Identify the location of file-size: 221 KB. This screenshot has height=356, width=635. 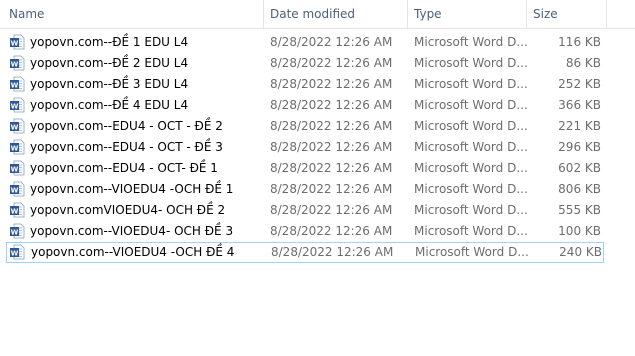
(579, 126).